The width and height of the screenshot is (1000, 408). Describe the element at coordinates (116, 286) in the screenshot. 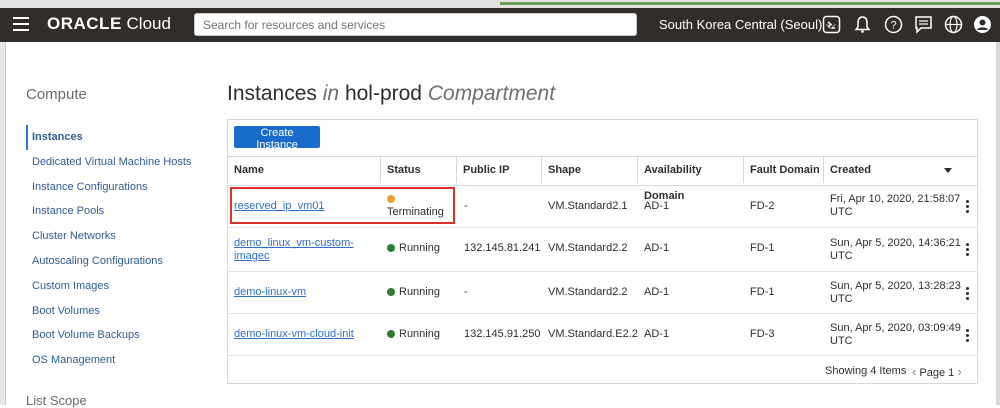

I see `sidebar-item-custom-images: Custom Images` at that location.